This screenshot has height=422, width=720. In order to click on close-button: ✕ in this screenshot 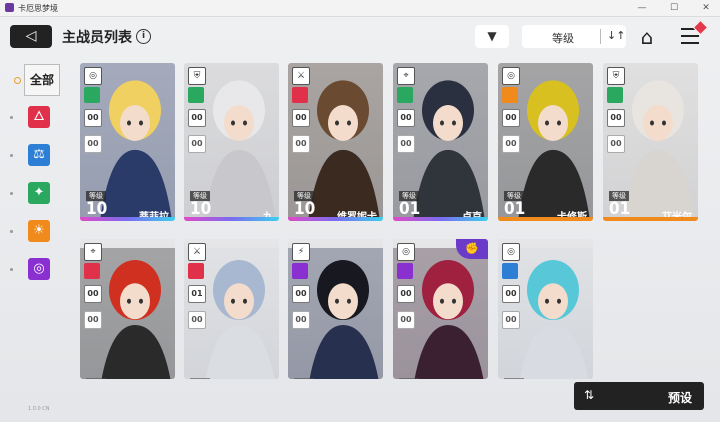, I will do `click(706, 8)`.